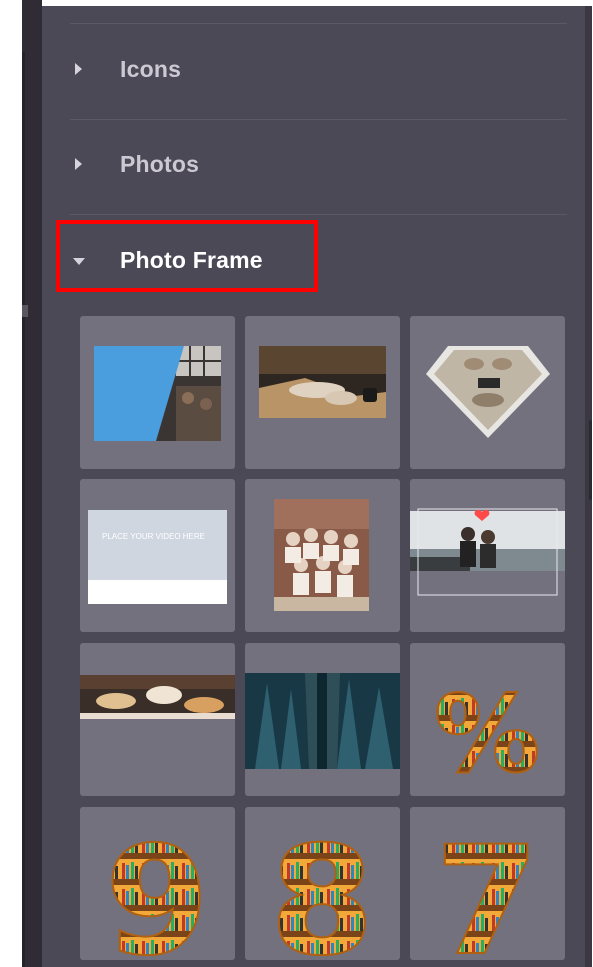 The image size is (593, 967). What do you see at coordinates (157, 392) in the screenshot?
I see `frame-tile-diagonal-split` at bounding box center [157, 392].